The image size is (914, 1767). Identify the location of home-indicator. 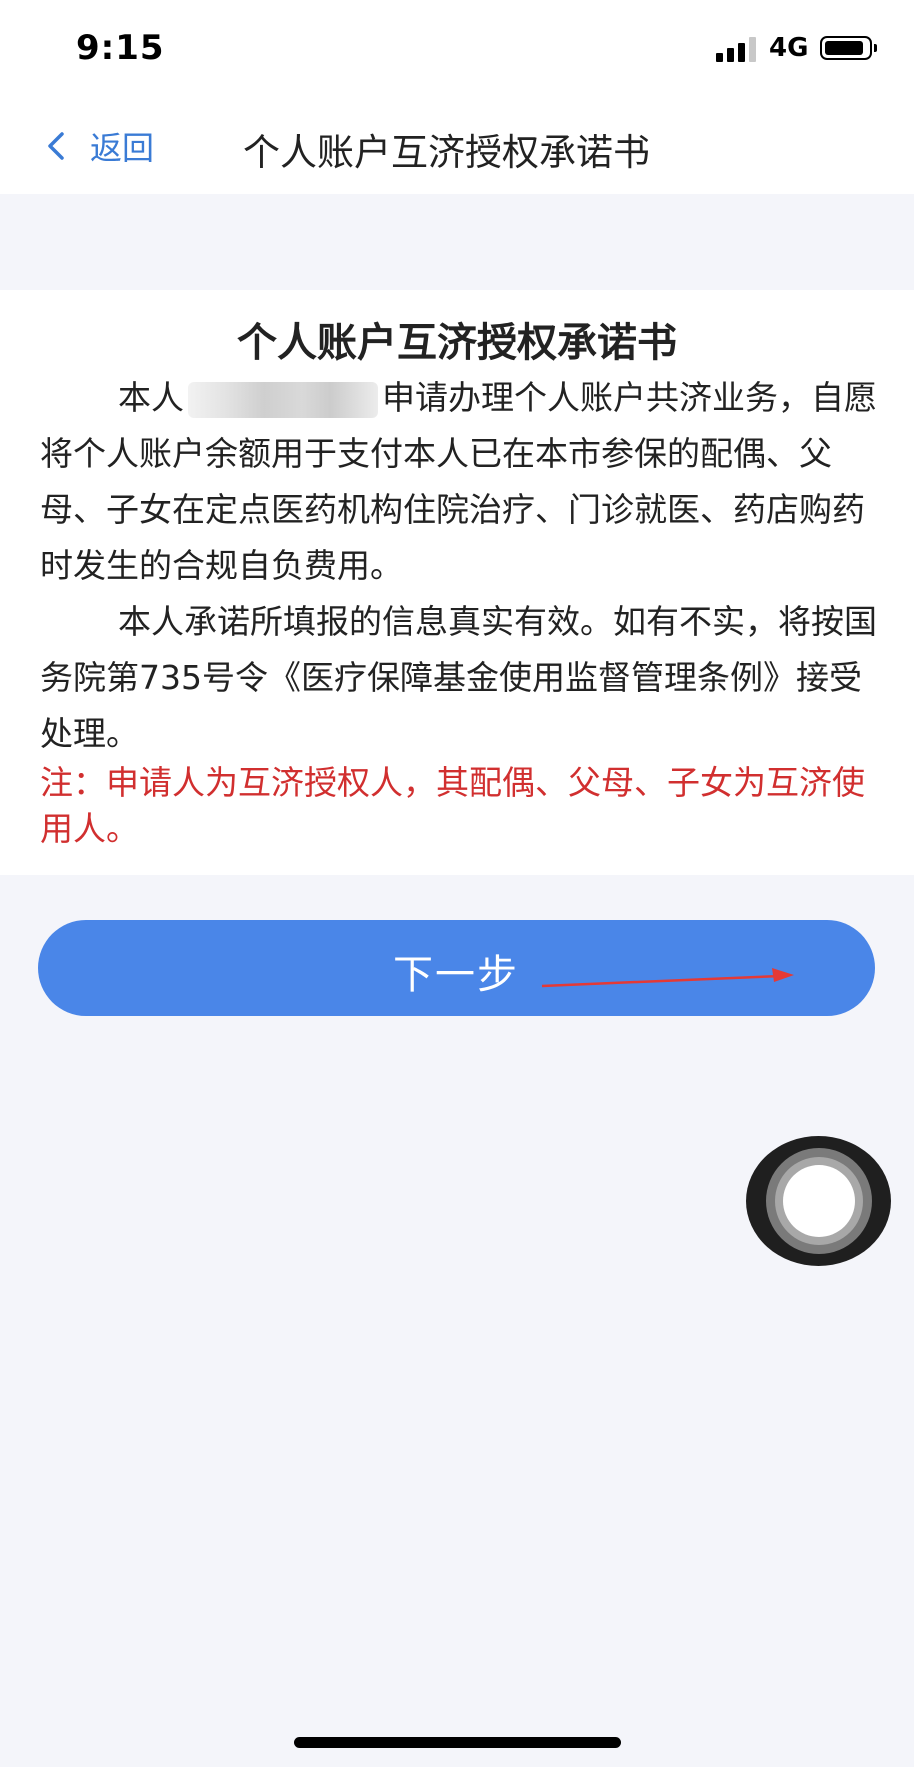
(457, 1742).